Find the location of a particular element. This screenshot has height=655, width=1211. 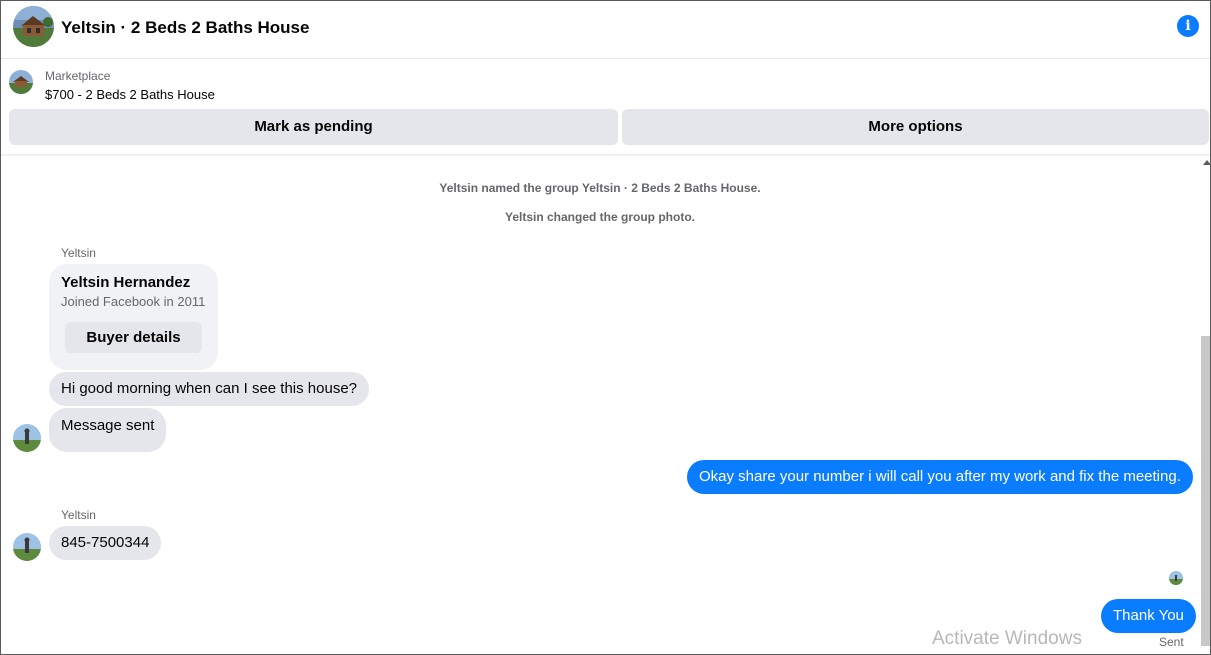

read-receipt-avatar is located at coordinates (1176, 578).